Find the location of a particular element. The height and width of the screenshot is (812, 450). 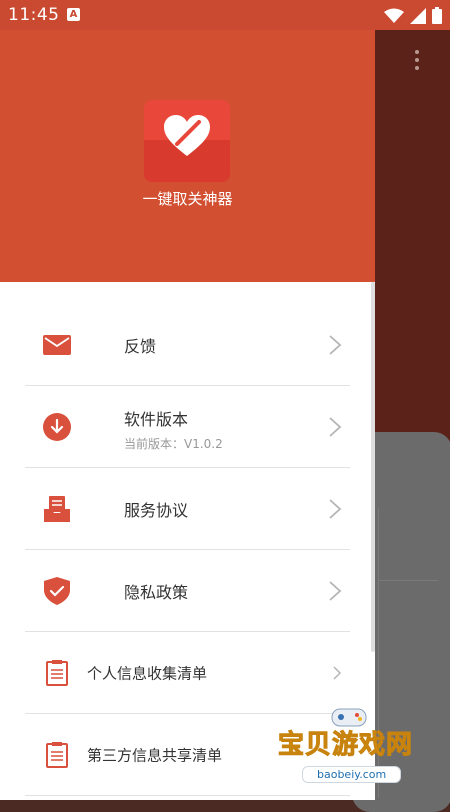

background-card-line is located at coordinates (408, 580).